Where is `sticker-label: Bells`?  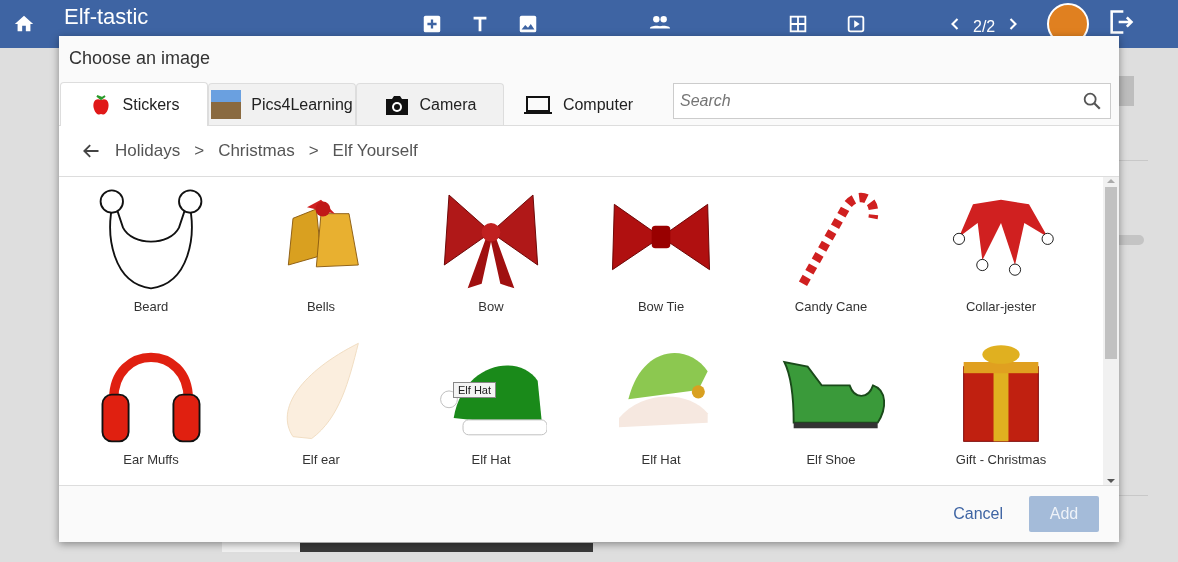 sticker-label: Bells is located at coordinates (321, 307).